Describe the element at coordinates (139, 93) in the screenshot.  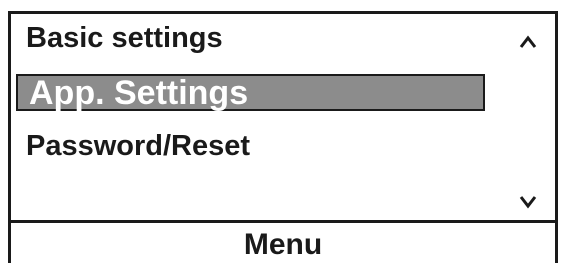
I see `menu-item-app-settings-label: App. Settings` at that location.